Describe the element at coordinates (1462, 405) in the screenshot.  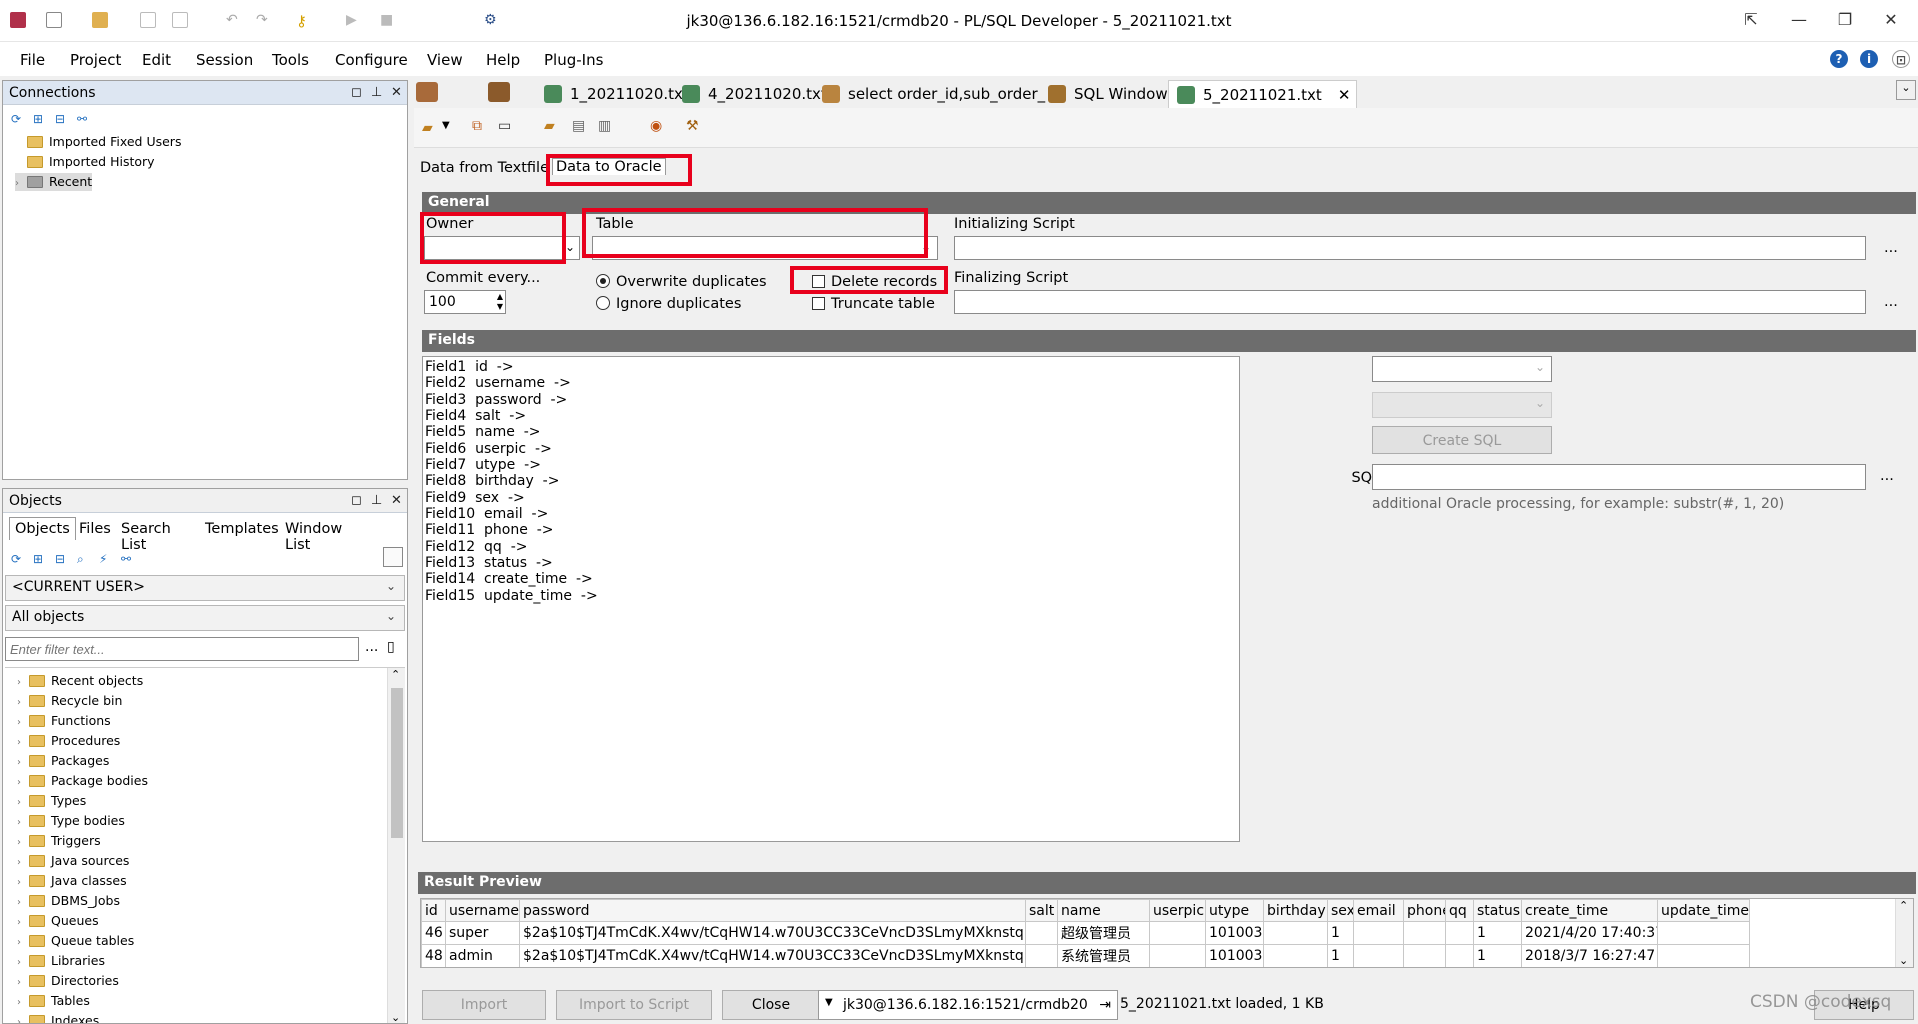
I see `fieldtype-combo: ⌄` at that location.